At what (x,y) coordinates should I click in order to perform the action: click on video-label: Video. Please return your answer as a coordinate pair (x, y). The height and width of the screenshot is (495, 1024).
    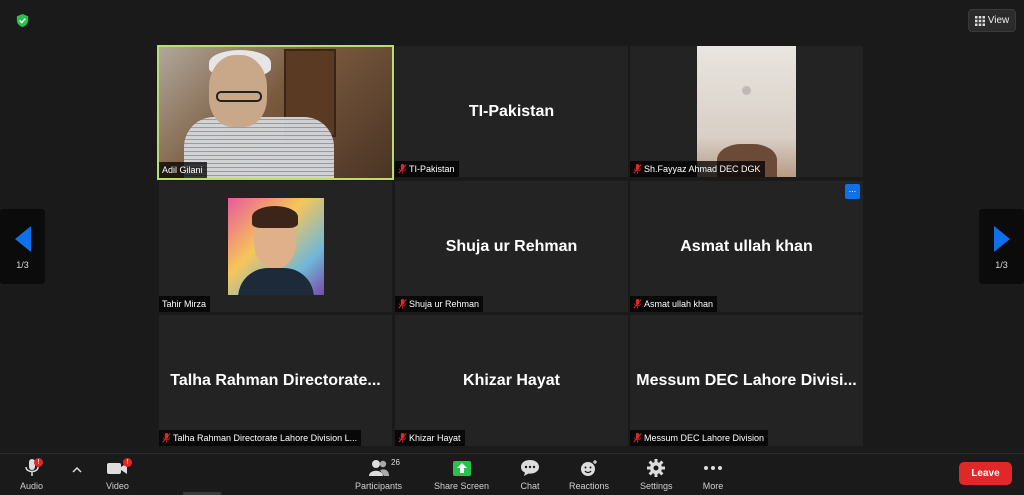
    Looking at the image, I should click on (117, 486).